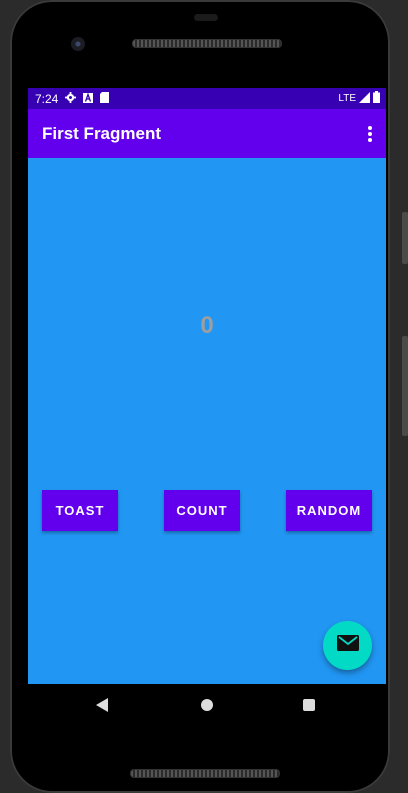 Image resolution: width=408 pixels, height=793 pixels. What do you see at coordinates (329, 510) in the screenshot?
I see `random-button: RANDOM` at bounding box center [329, 510].